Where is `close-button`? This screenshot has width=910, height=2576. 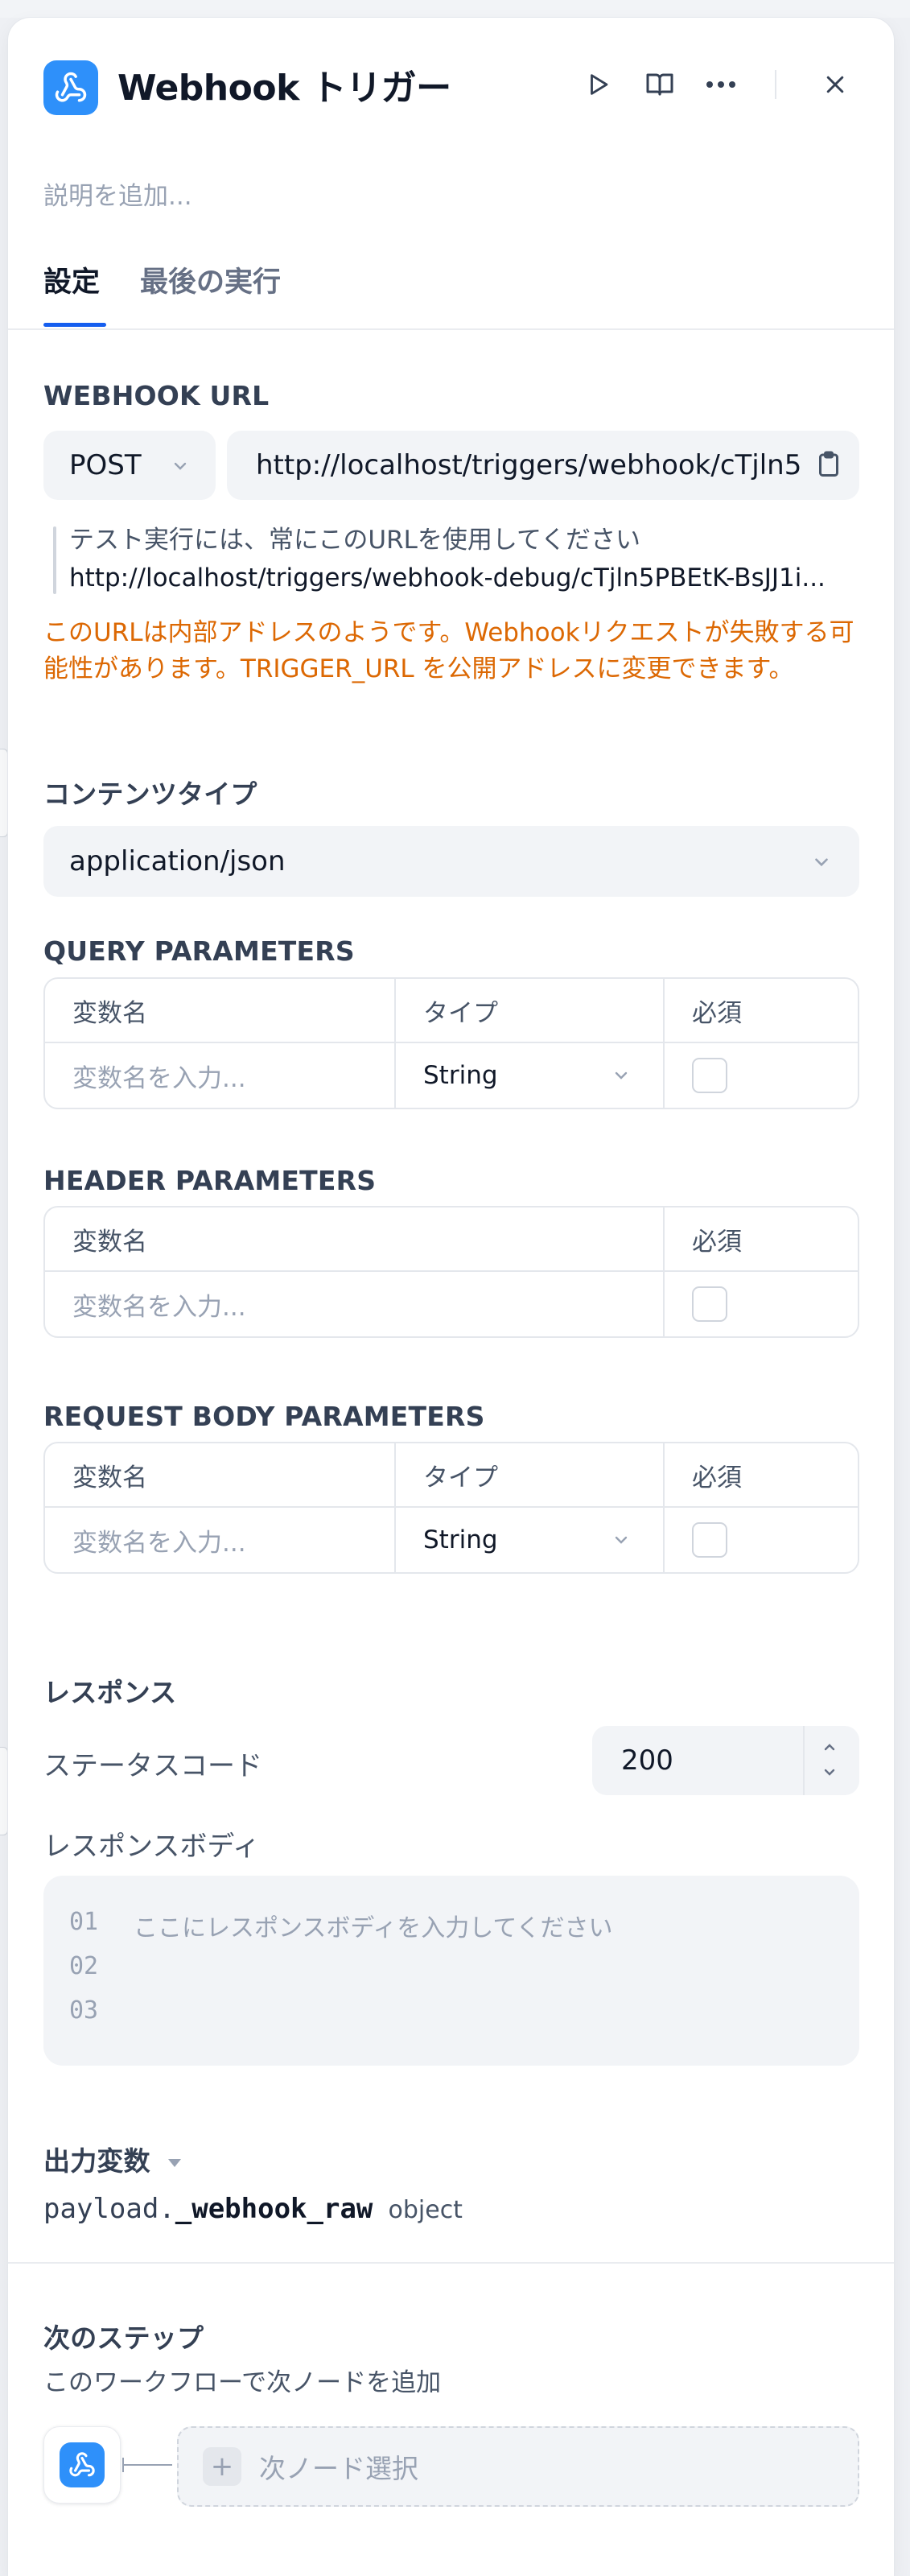 close-button is located at coordinates (835, 84).